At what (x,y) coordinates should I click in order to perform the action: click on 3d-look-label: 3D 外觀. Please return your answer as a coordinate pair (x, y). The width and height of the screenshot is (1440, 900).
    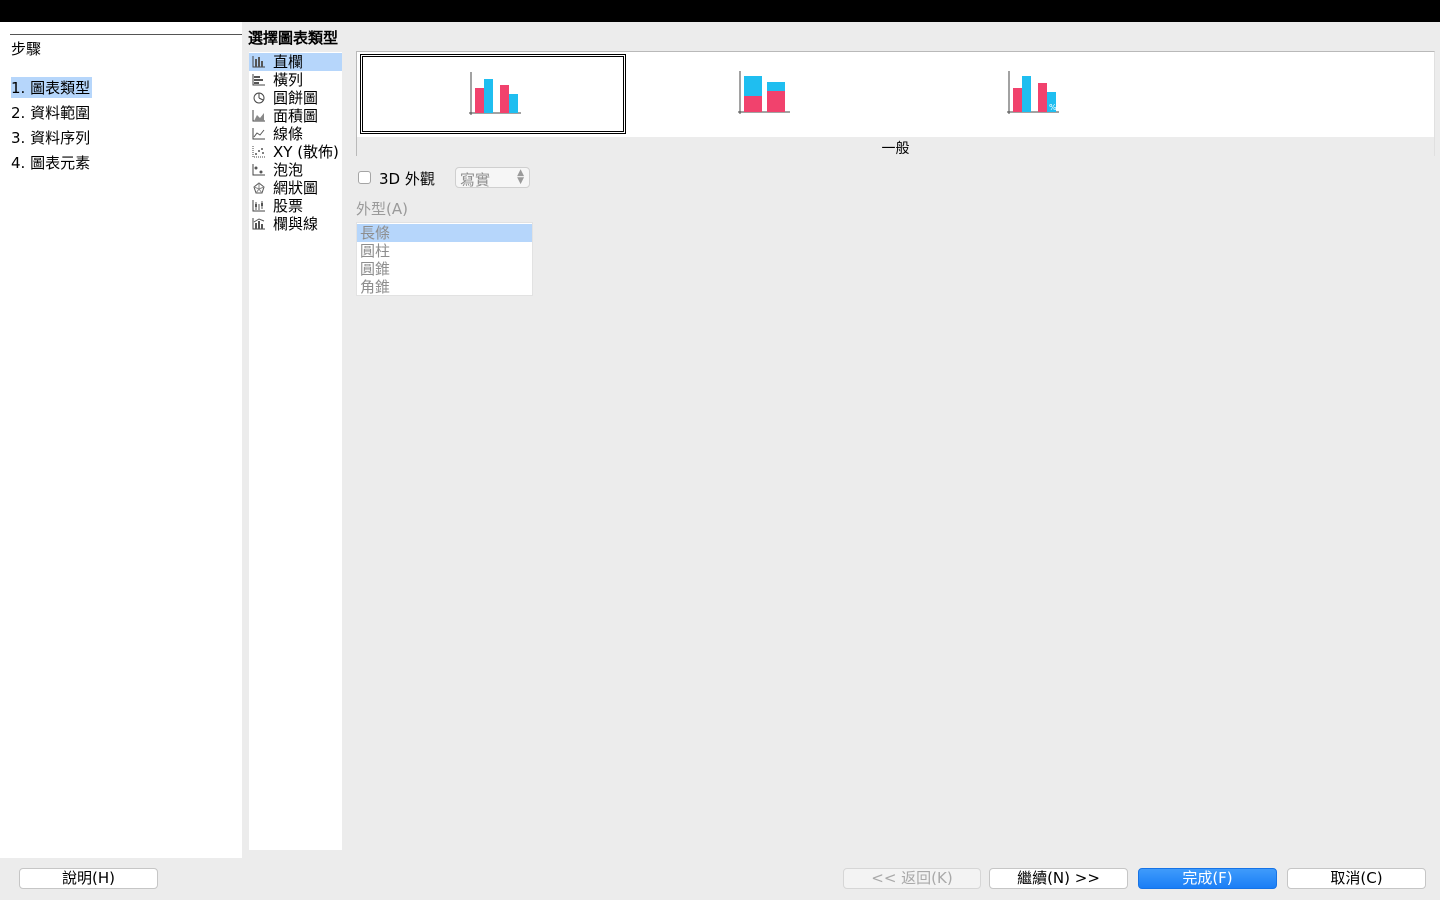
    Looking at the image, I should click on (407, 179).